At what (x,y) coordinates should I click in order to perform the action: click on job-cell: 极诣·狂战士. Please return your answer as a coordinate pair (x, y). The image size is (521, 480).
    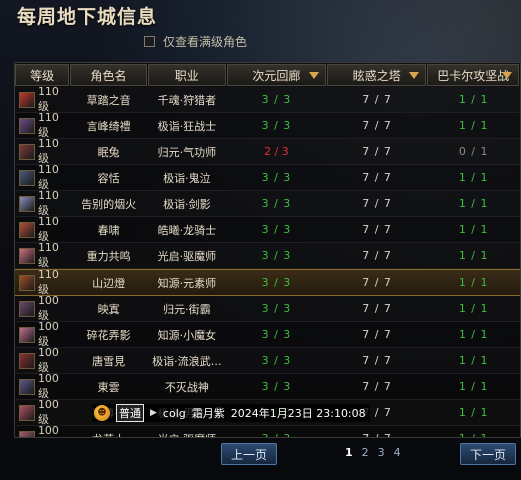
    Looking at the image, I should click on (186, 125).